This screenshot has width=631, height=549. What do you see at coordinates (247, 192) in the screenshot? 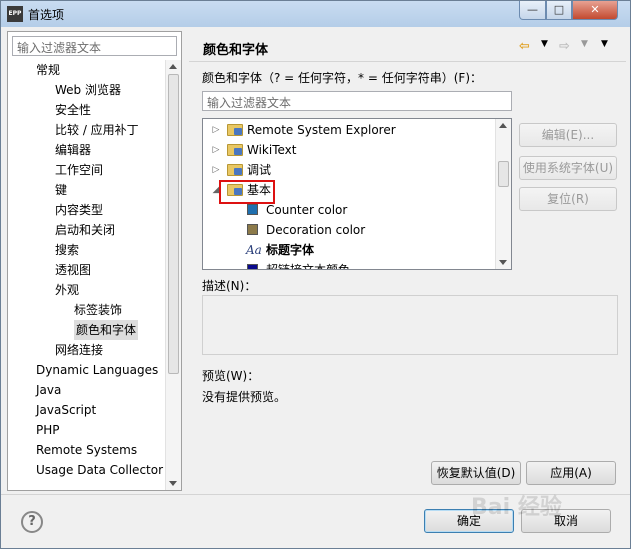
I see `highlight-box` at bounding box center [247, 192].